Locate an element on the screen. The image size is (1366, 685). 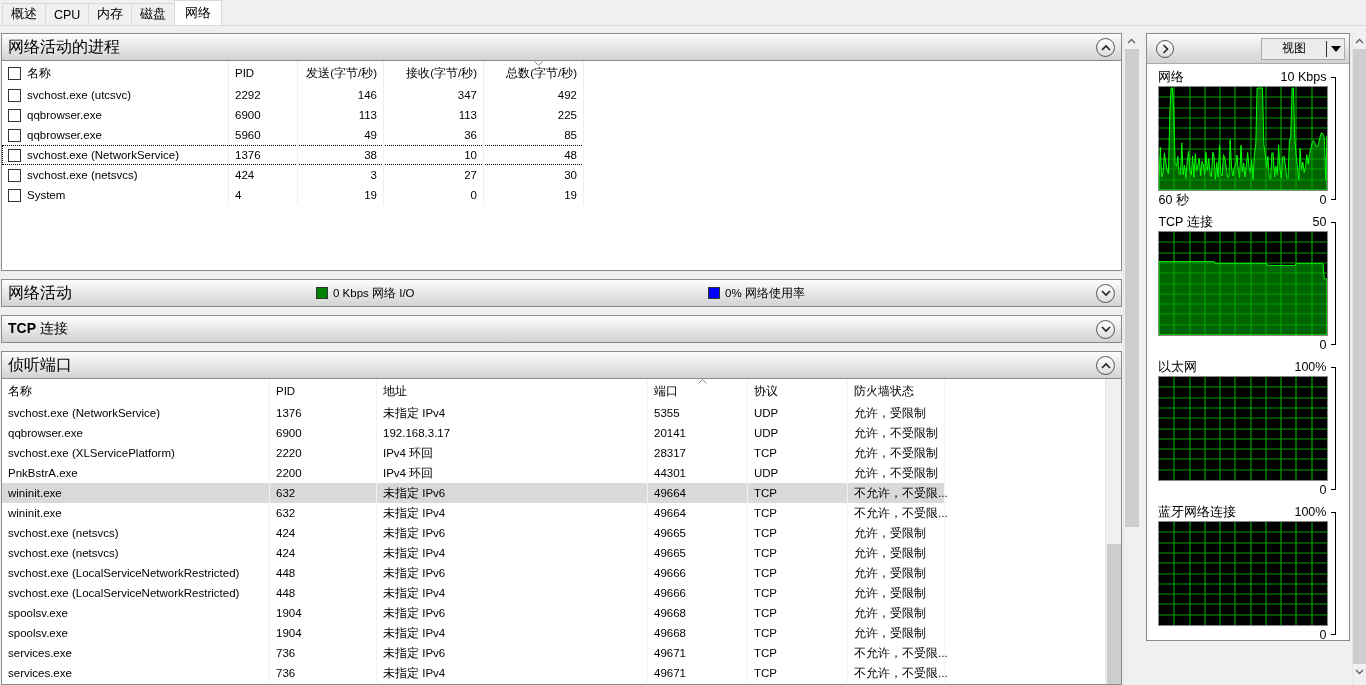
tab: 网络 is located at coordinates (198, 12).